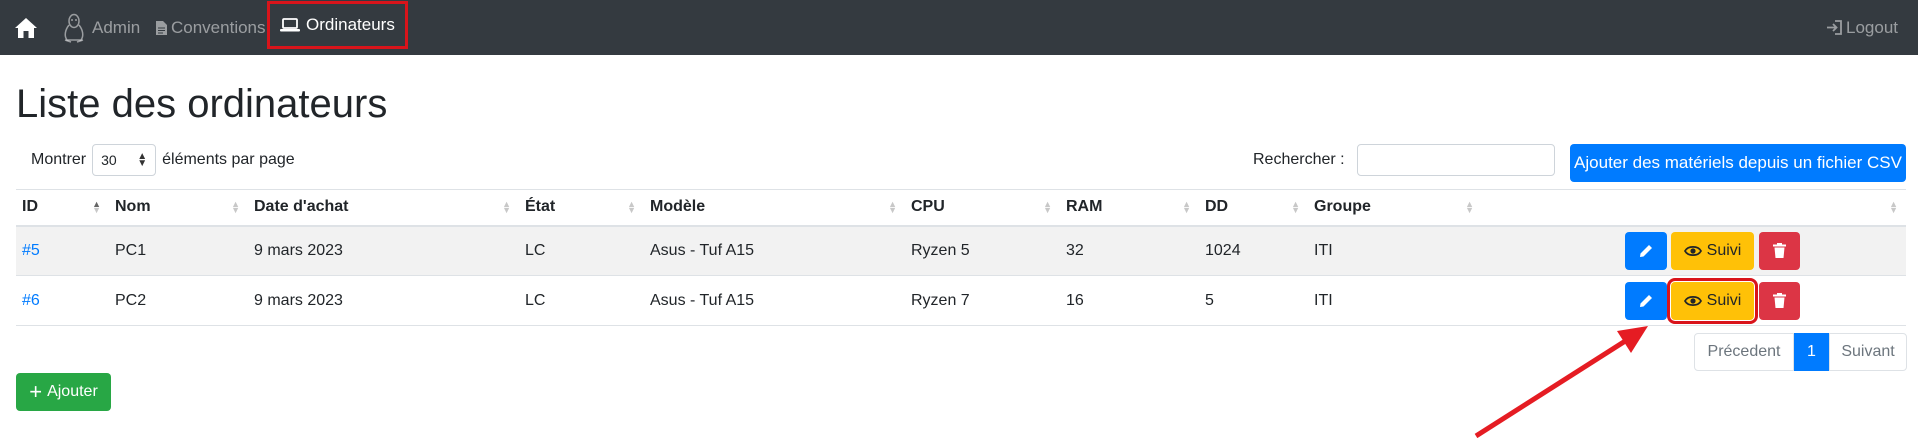 This screenshot has width=1918, height=438. I want to click on linux-tux-icon, so click(74, 28).